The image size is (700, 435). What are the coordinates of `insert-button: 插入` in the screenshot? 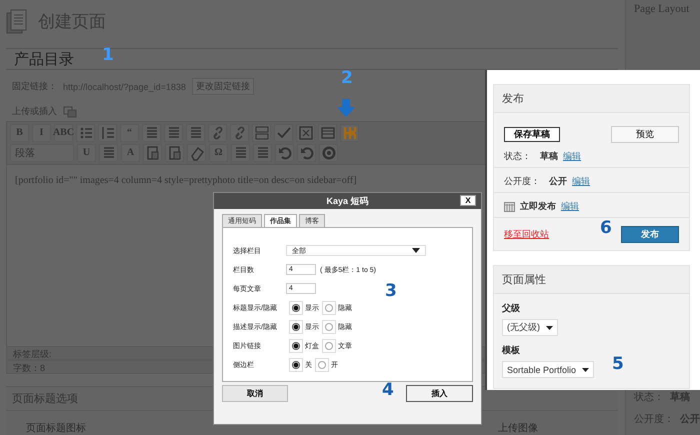 It's located at (439, 393).